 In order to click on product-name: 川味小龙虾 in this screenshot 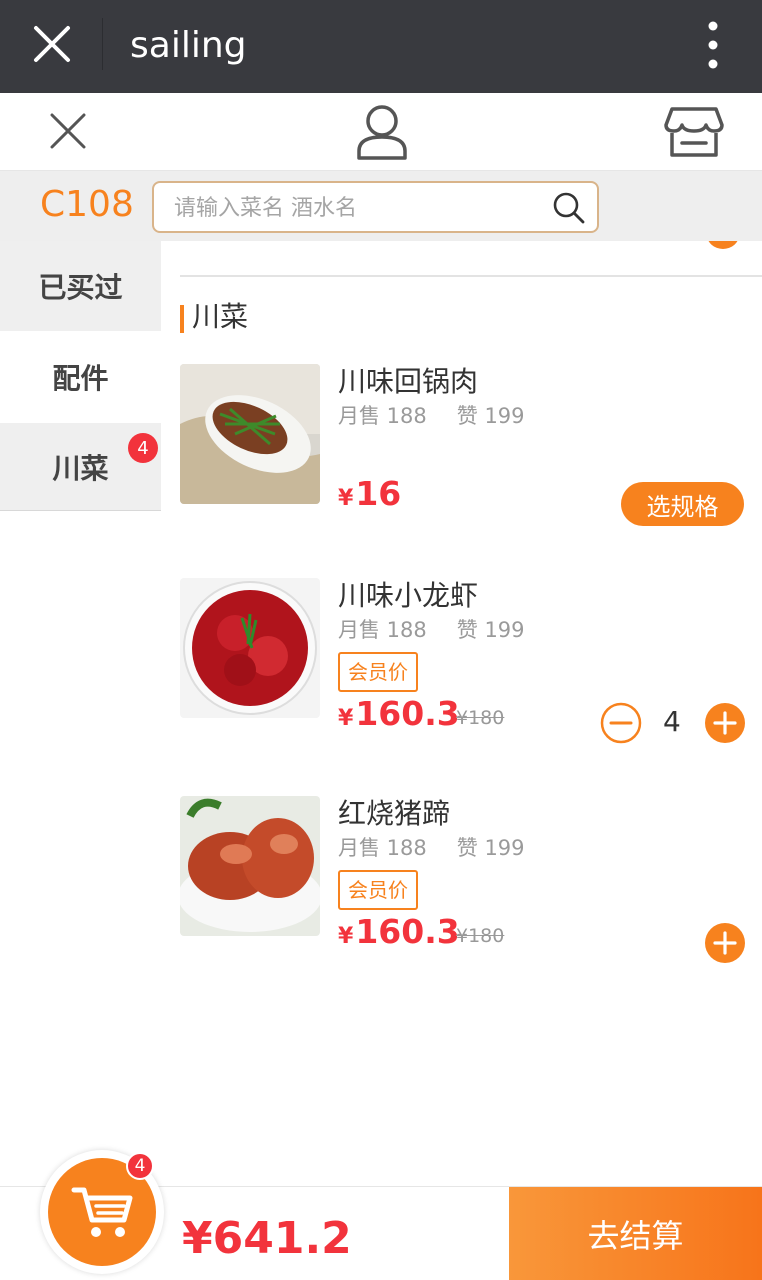, I will do `click(408, 595)`.